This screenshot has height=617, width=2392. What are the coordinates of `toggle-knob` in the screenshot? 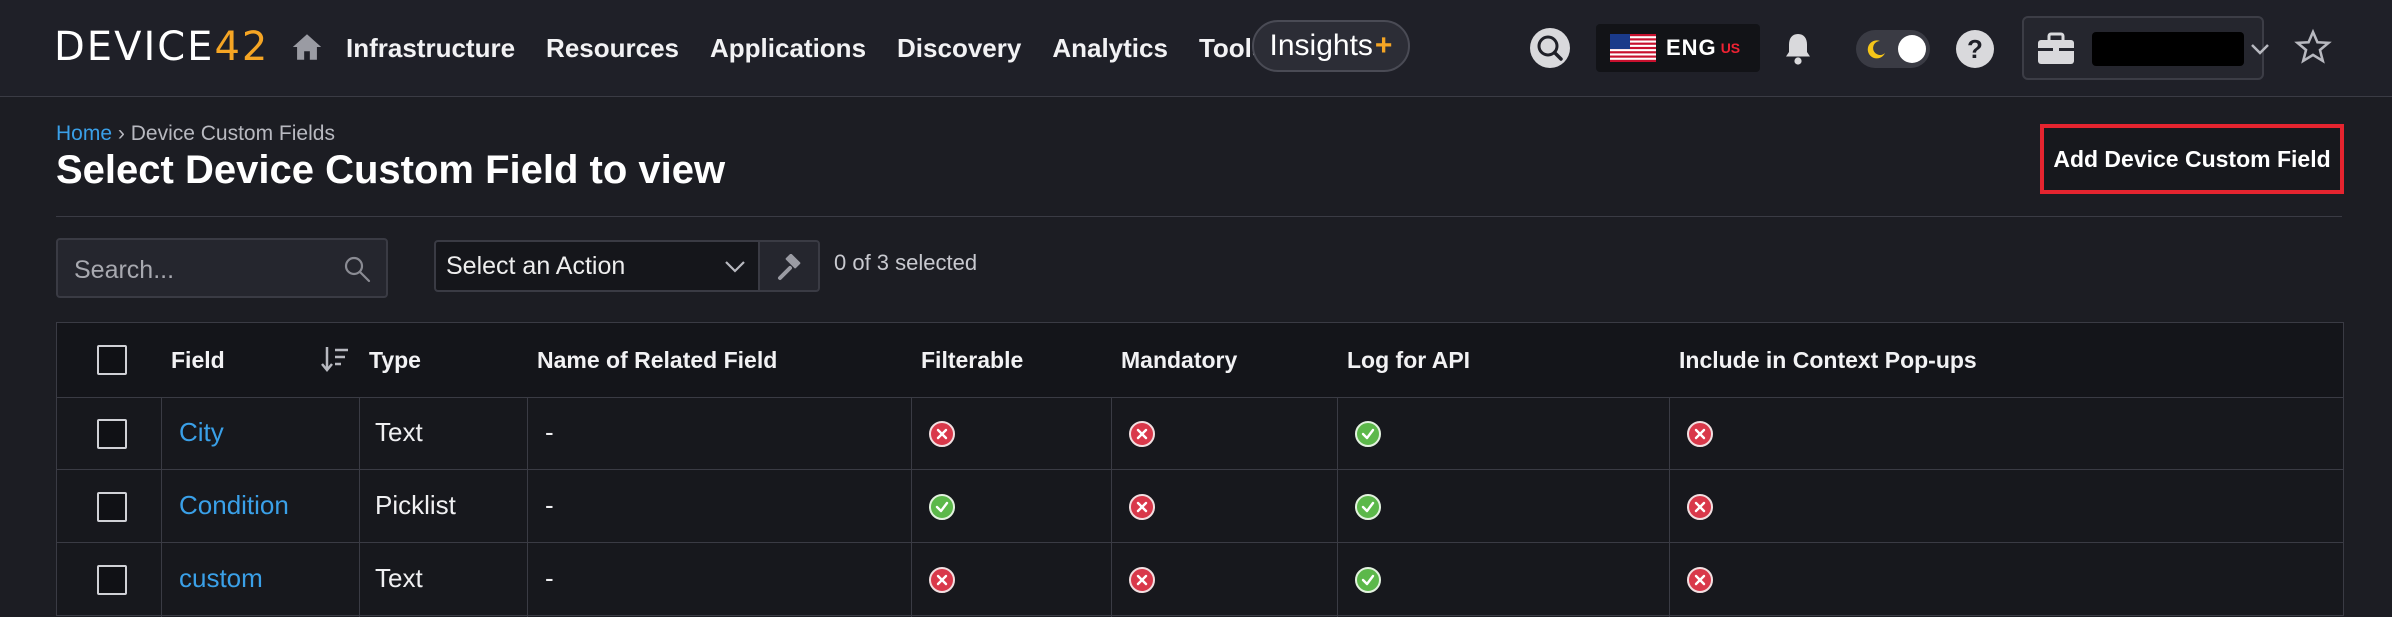 It's located at (1912, 49).